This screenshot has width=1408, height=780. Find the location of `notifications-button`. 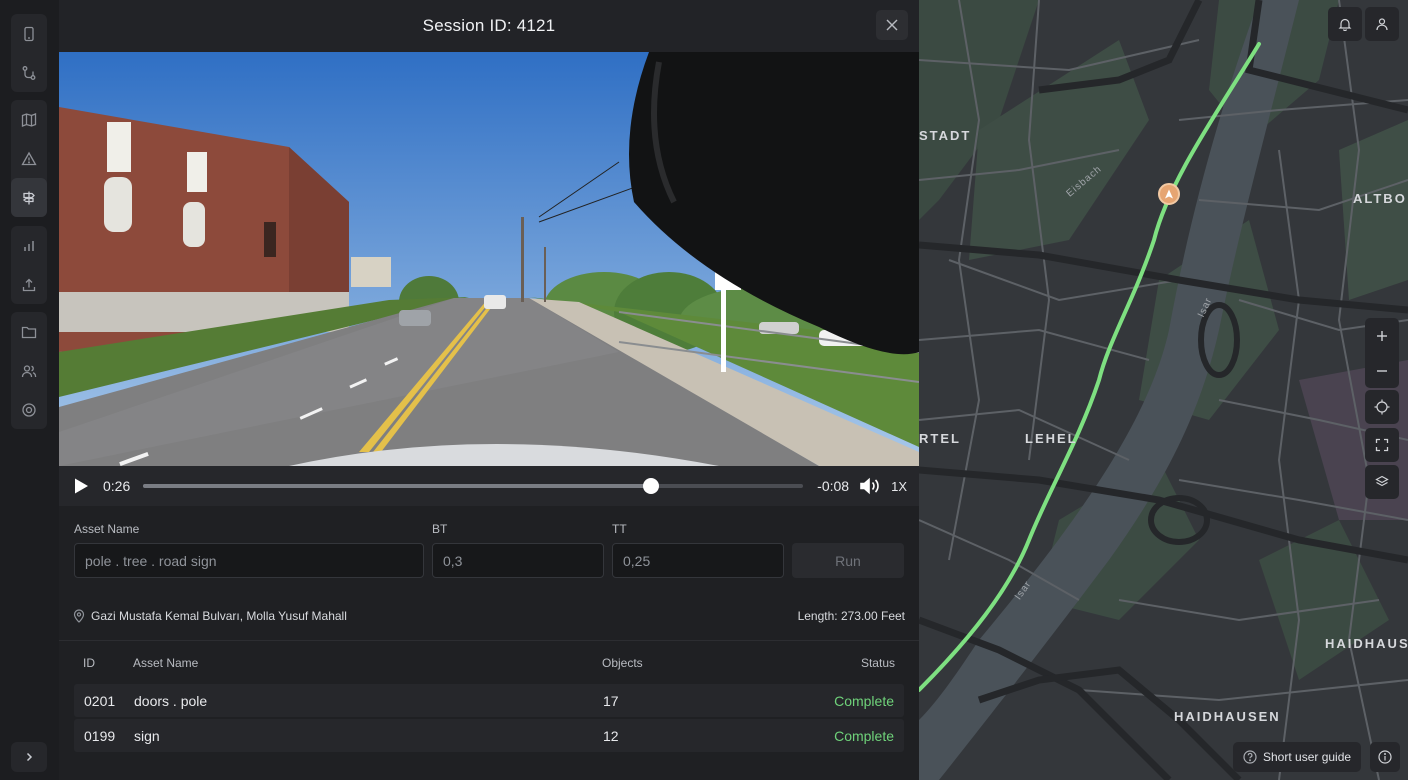

notifications-button is located at coordinates (1345, 24).